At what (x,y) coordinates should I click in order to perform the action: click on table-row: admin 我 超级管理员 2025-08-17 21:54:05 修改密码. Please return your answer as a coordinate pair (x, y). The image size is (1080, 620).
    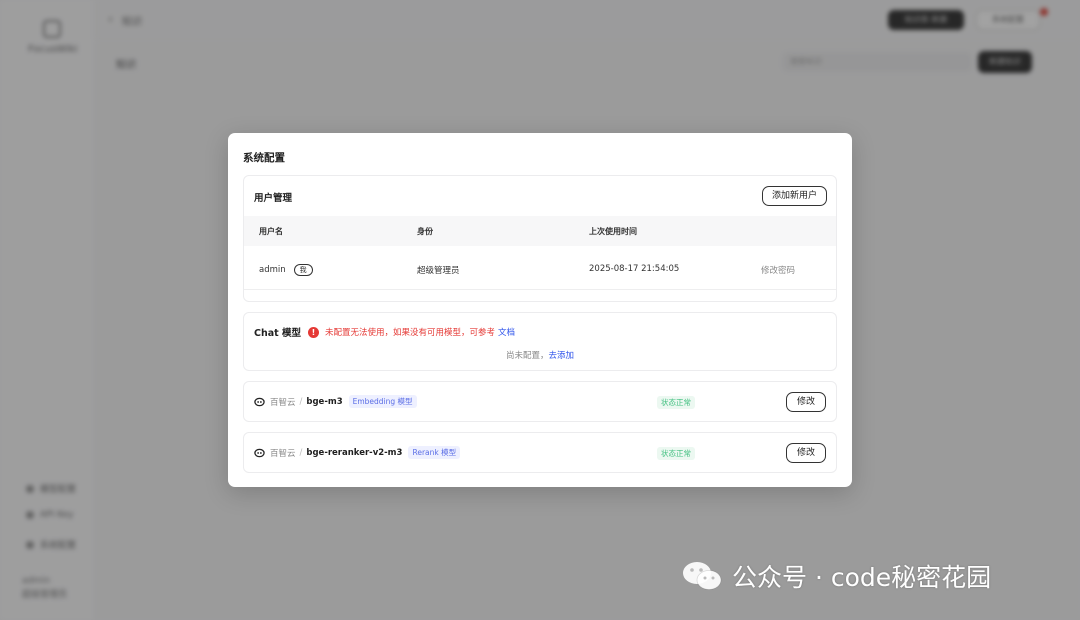
    Looking at the image, I should click on (540, 269).